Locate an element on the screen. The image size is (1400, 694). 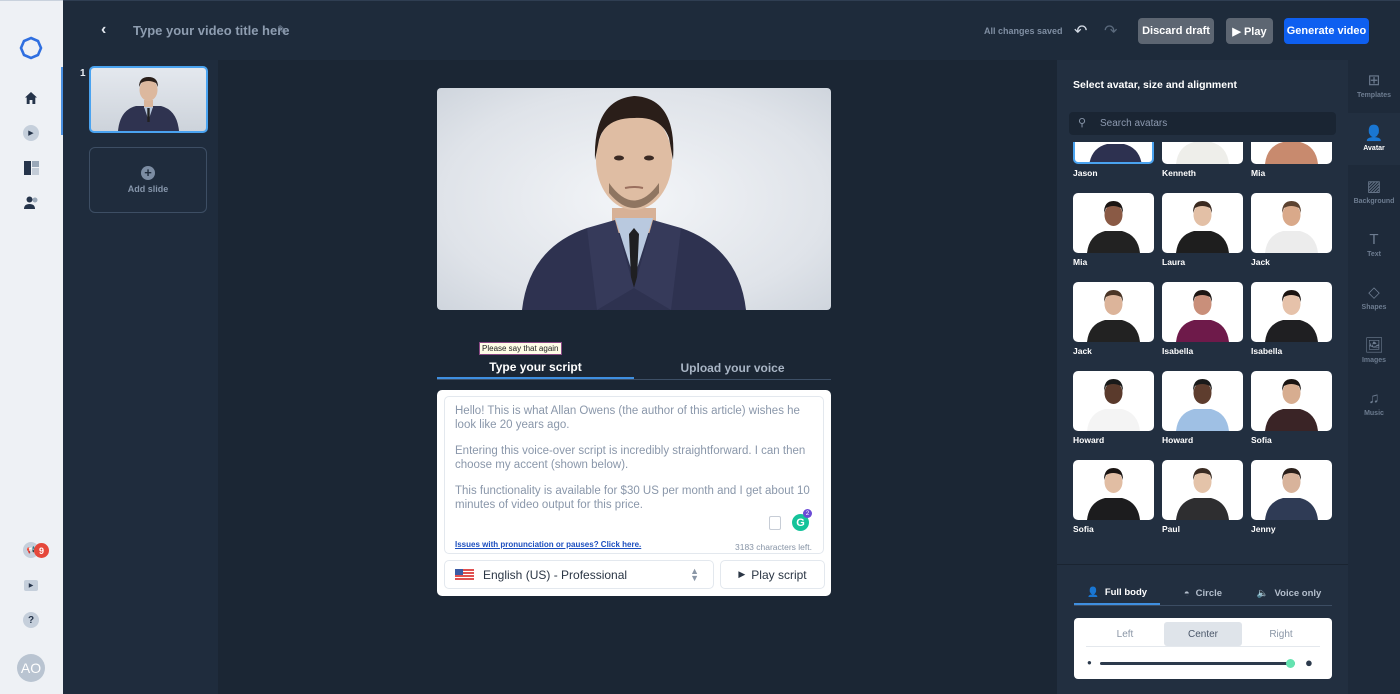
avatar-option: Jason is located at coordinates (1113, 160).